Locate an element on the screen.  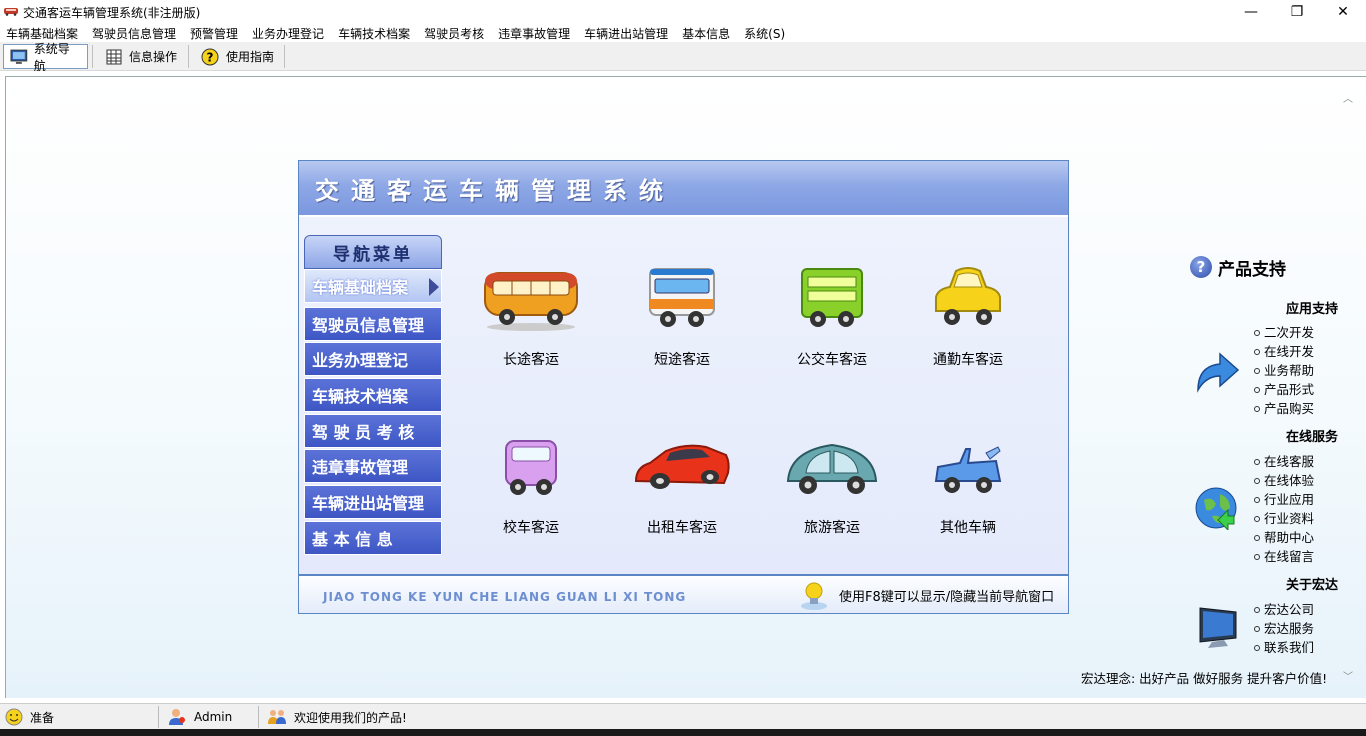
status-bar: 准备 Admin 欢迎使用我们的产品! is located at coordinates (683, 716).